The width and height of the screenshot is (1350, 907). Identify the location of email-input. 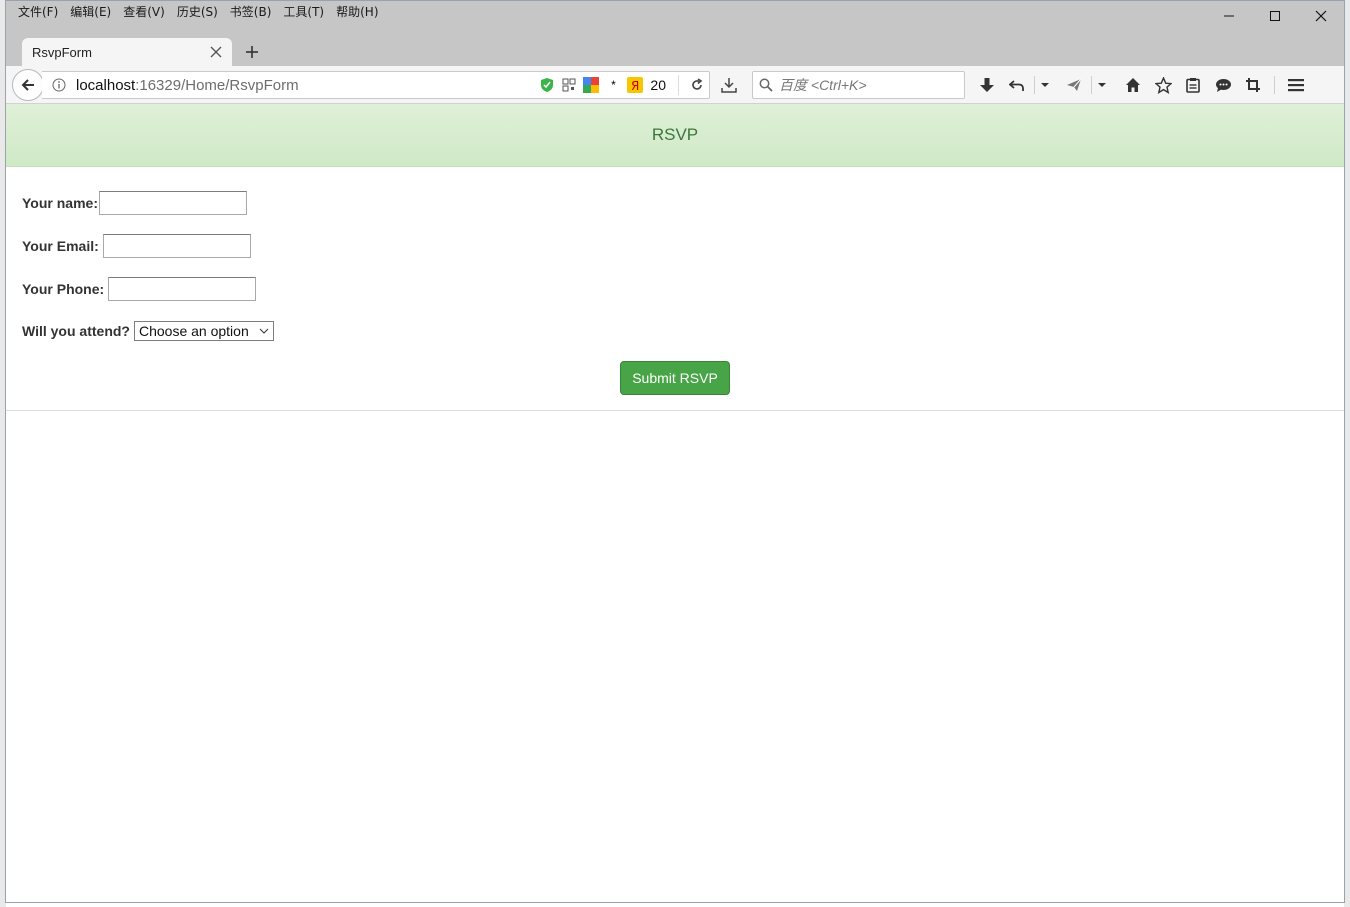
(176, 246).